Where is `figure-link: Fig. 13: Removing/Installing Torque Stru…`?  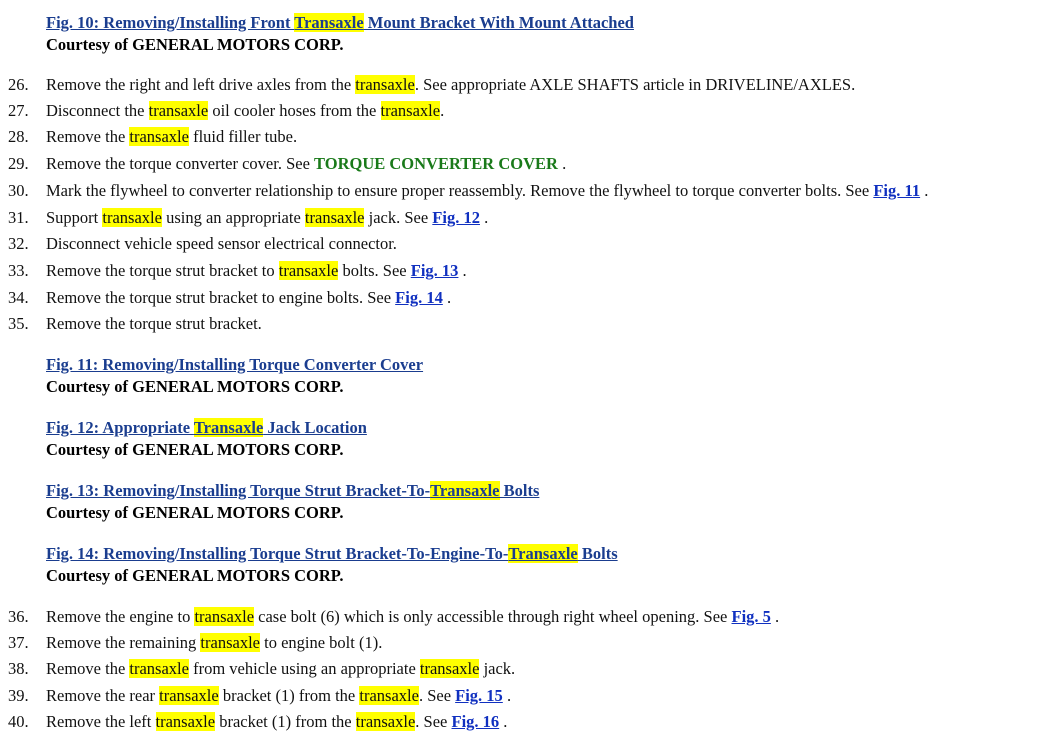 figure-link: Fig. 13: Removing/Installing Torque Stru… is located at coordinates (292, 491).